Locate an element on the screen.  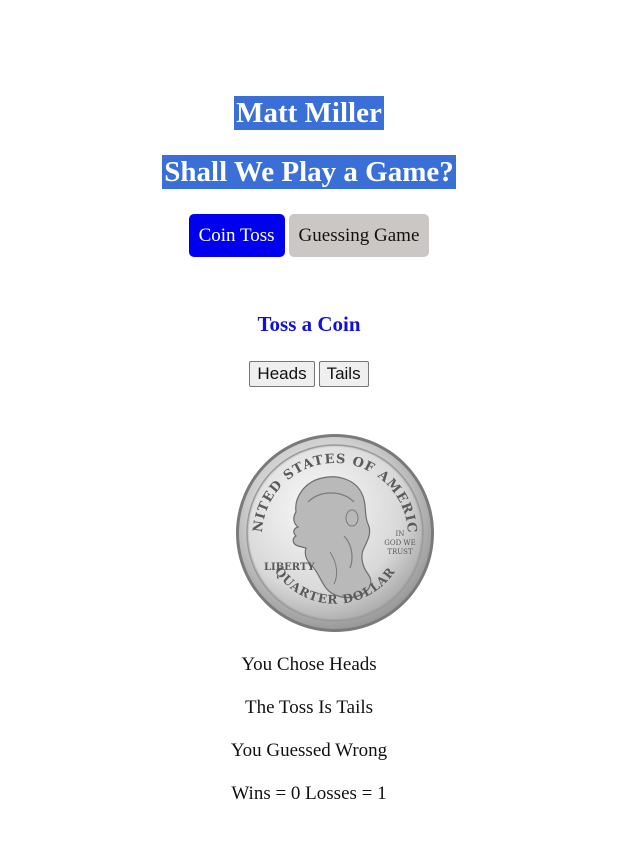
name-title-row: Matt Miller is located at coordinates (309, 113).